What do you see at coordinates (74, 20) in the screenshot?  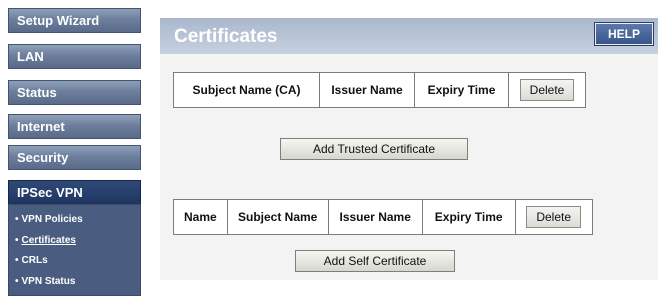 I see `nav-setup-wizard: Setup Wizard` at bounding box center [74, 20].